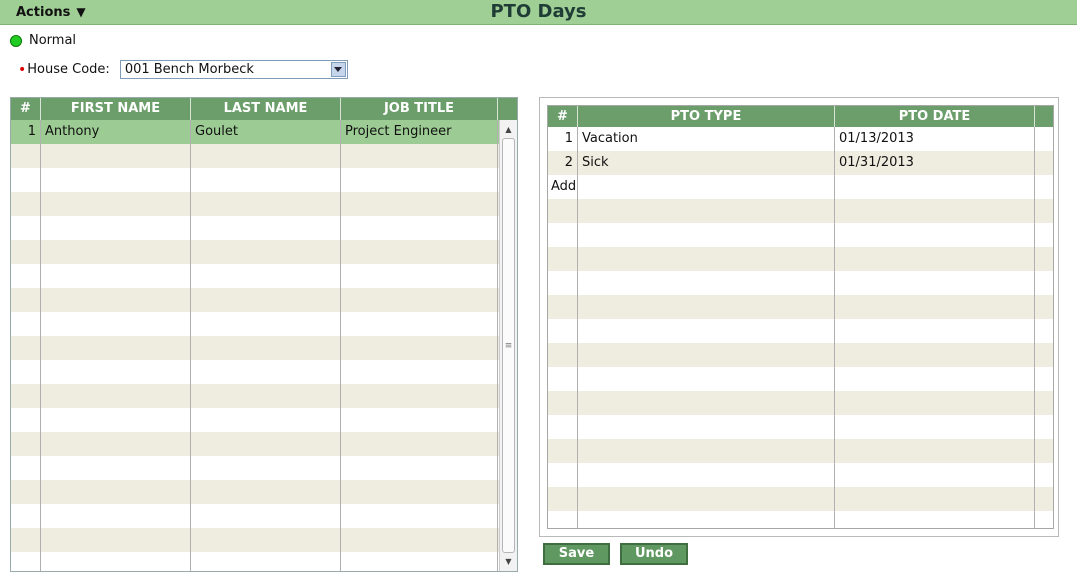 Image resolution: width=1077 pixels, height=585 pixels. Describe the element at coordinates (935, 116) in the screenshot. I see `col-pto-date-header: PTO DATE` at that location.